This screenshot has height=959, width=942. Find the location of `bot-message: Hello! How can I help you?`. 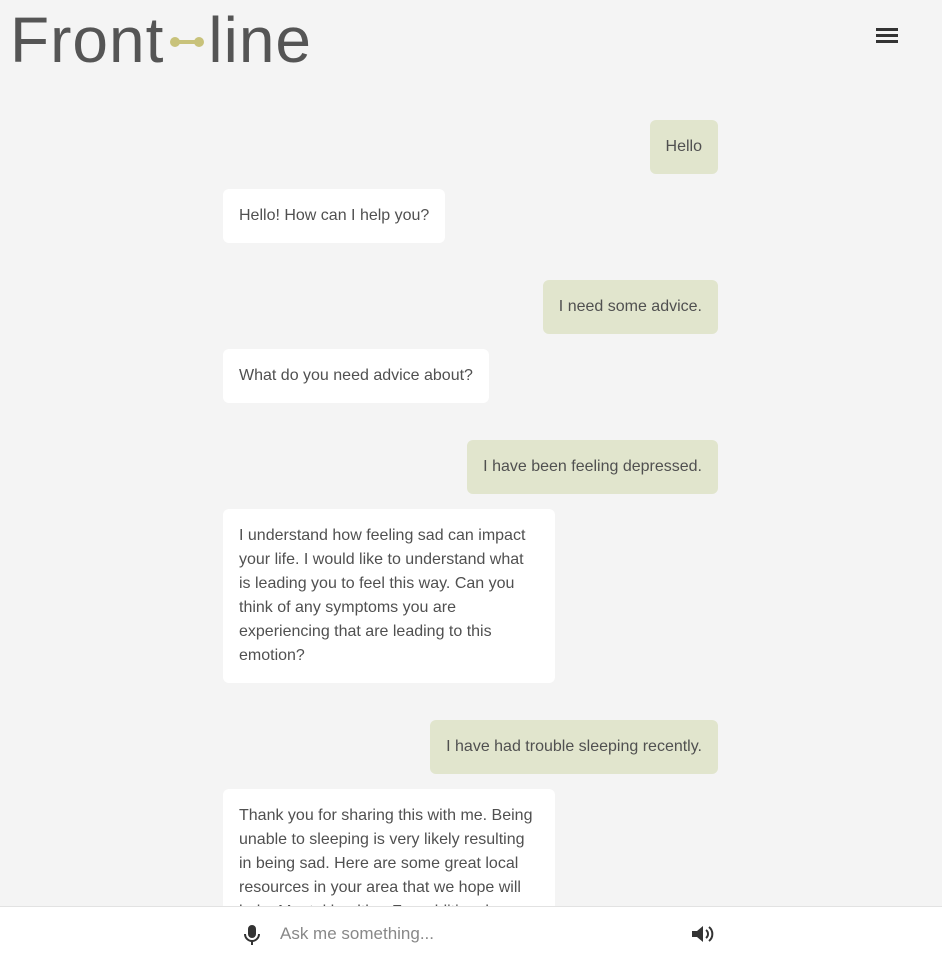

bot-message: Hello! How can I help you? is located at coordinates (334, 216).